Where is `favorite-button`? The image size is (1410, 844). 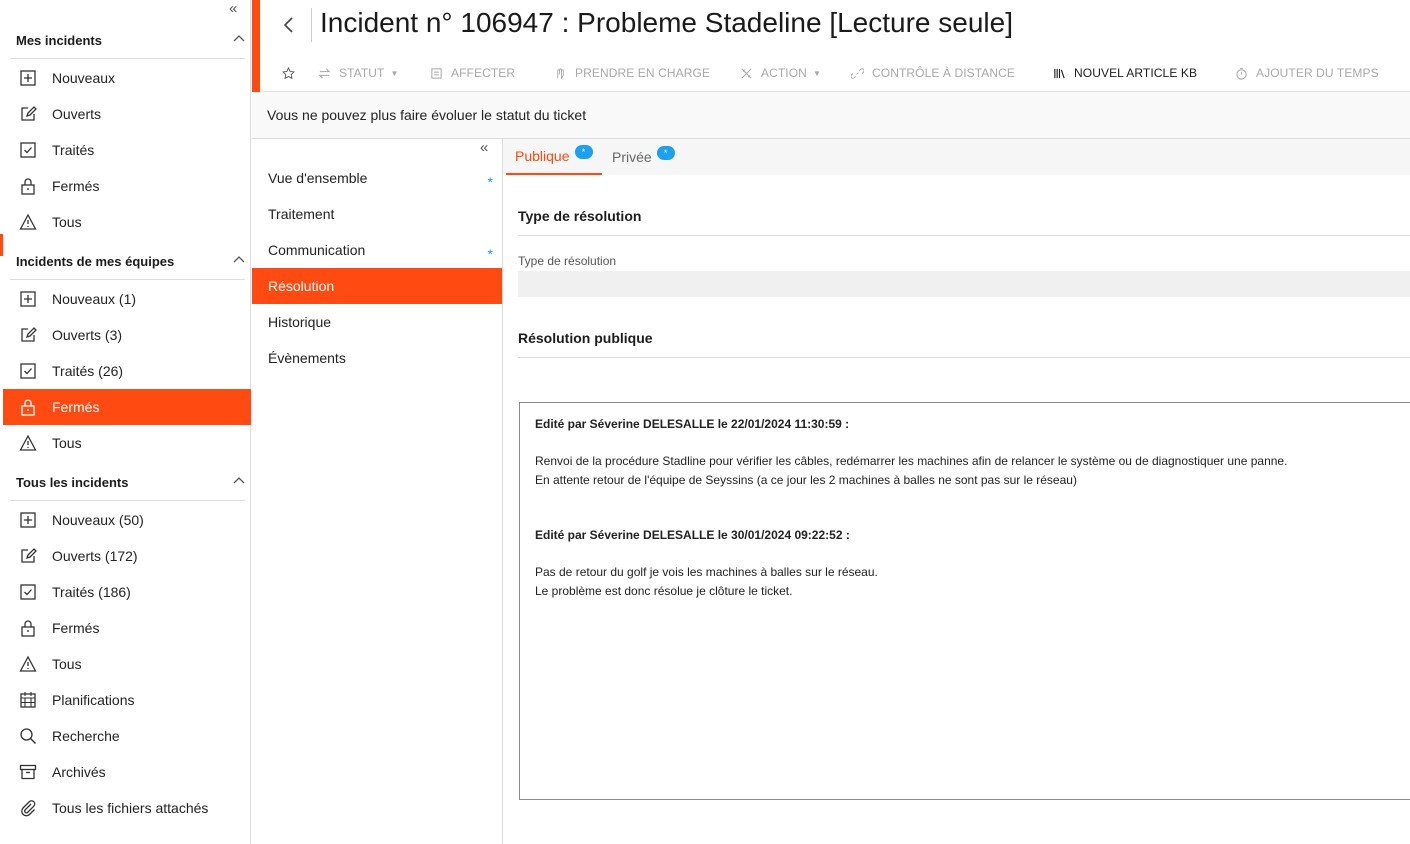 favorite-button is located at coordinates (292, 73).